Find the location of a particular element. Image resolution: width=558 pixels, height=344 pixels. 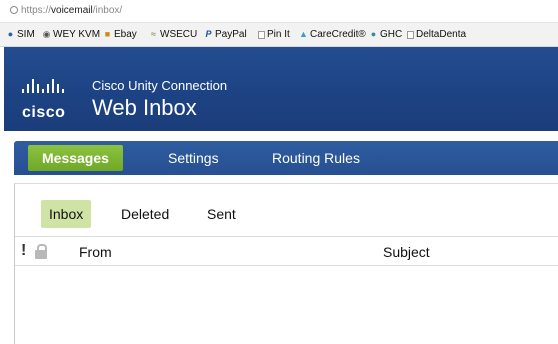

paypal-icon: P is located at coordinates (208, 34).